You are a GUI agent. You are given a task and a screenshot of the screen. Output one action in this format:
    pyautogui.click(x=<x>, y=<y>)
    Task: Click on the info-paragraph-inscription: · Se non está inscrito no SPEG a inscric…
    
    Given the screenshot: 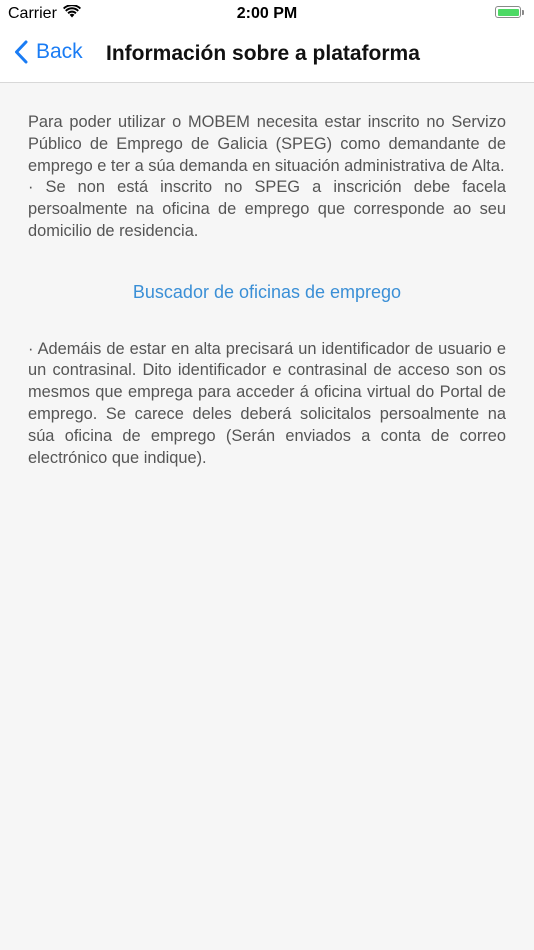 What is the action you would take?
    pyautogui.click(x=267, y=209)
    